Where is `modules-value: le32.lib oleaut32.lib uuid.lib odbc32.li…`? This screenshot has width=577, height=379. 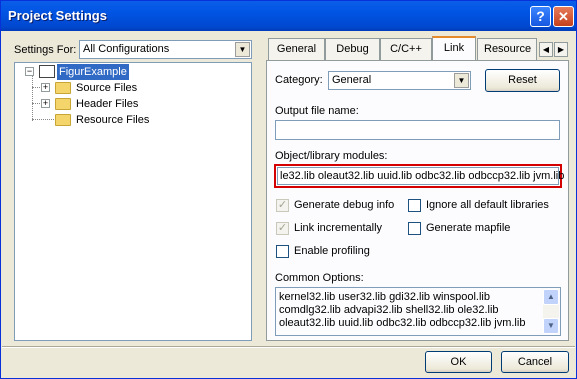 modules-value: le32.lib oleaut32.lib uuid.lib odbc32.li… is located at coordinates (422, 176).